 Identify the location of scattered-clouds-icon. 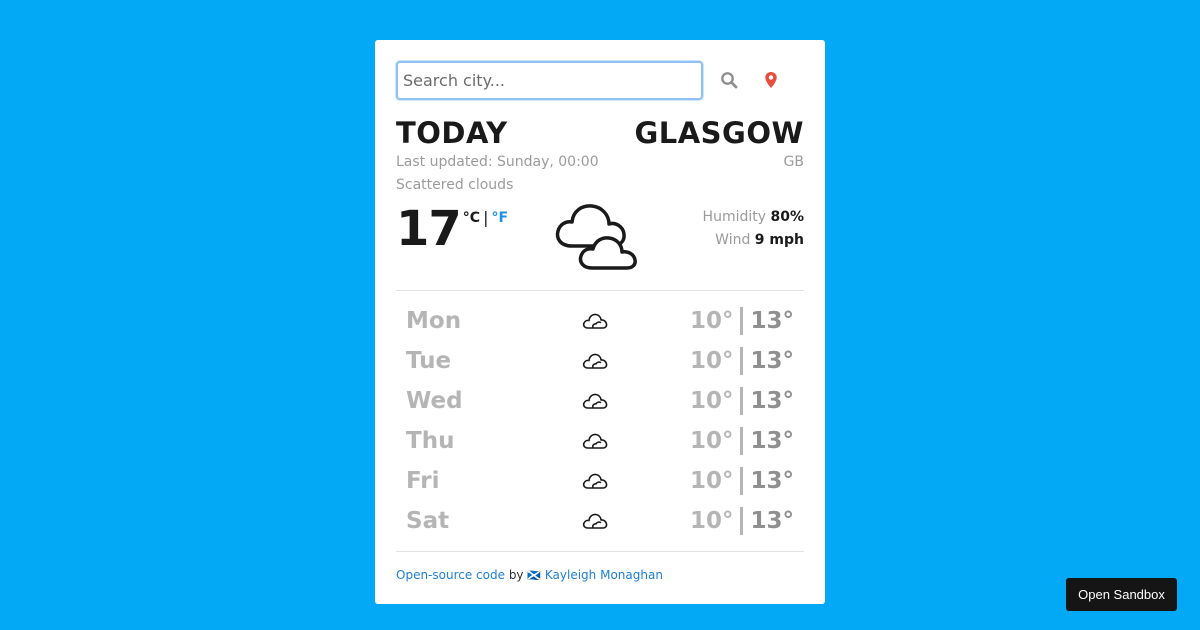
(600, 238).